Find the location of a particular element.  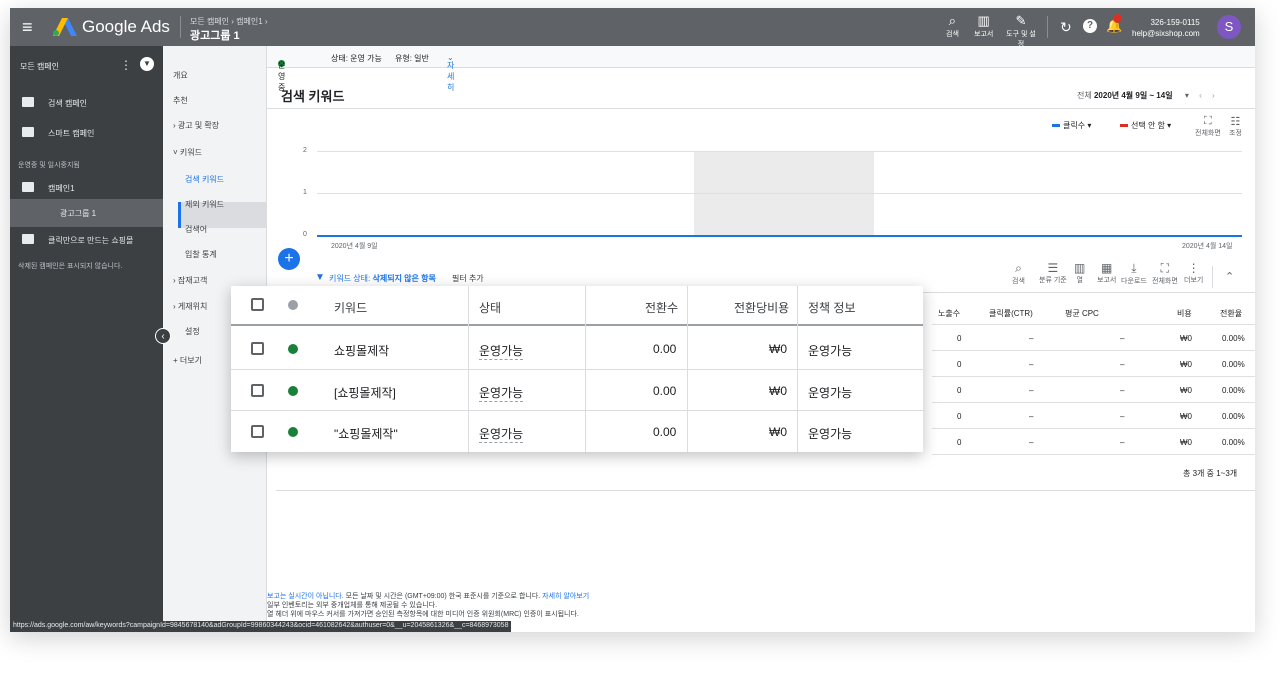

legend-none: 선택 안 함 ▾ is located at coordinates (1145, 125).